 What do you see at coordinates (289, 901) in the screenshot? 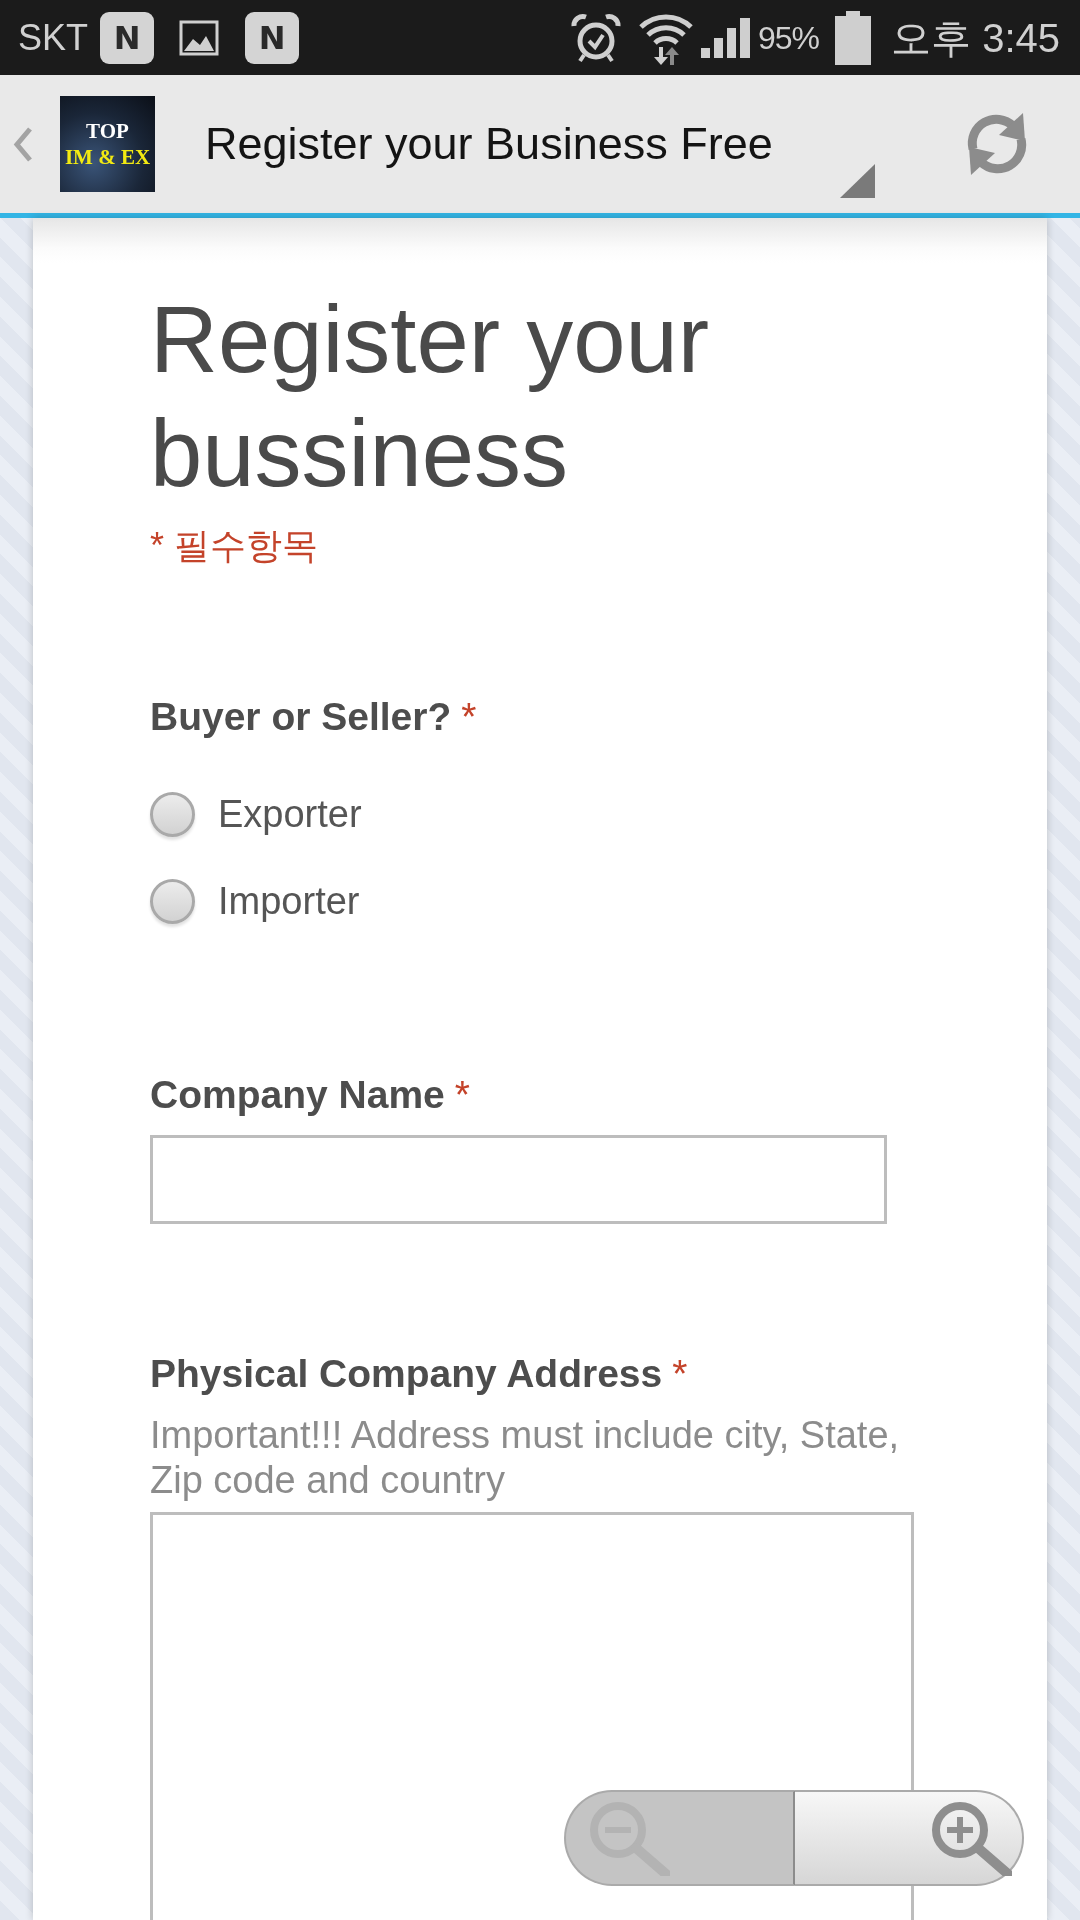
I see `option-label: Importer` at bounding box center [289, 901].